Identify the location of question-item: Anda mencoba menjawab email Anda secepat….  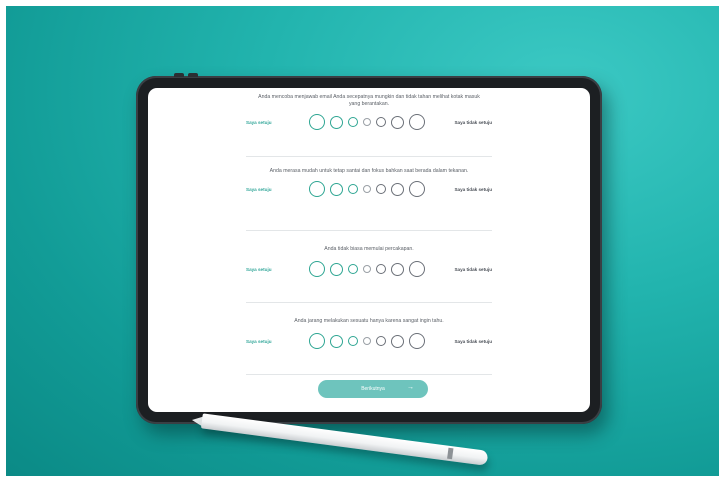
(369, 125).